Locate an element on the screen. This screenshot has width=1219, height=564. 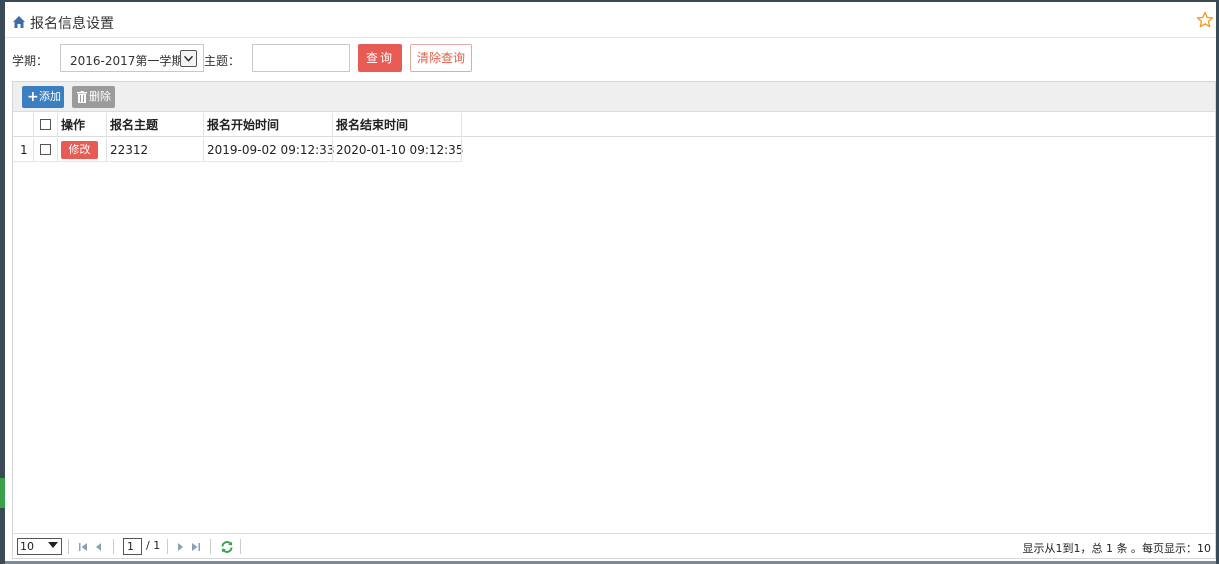
topic-label: 主题： is located at coordinates (222, 61).